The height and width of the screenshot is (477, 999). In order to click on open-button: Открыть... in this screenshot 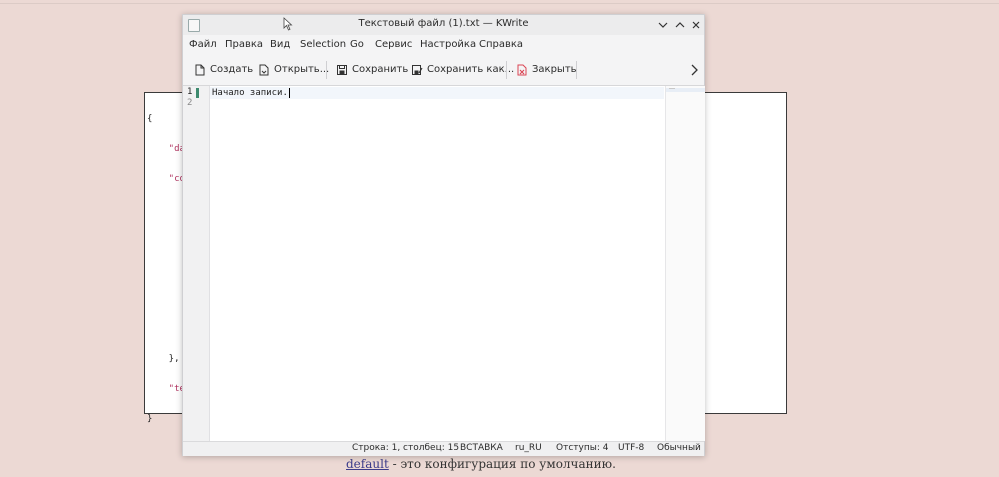, I will do `click(293, 70)`.